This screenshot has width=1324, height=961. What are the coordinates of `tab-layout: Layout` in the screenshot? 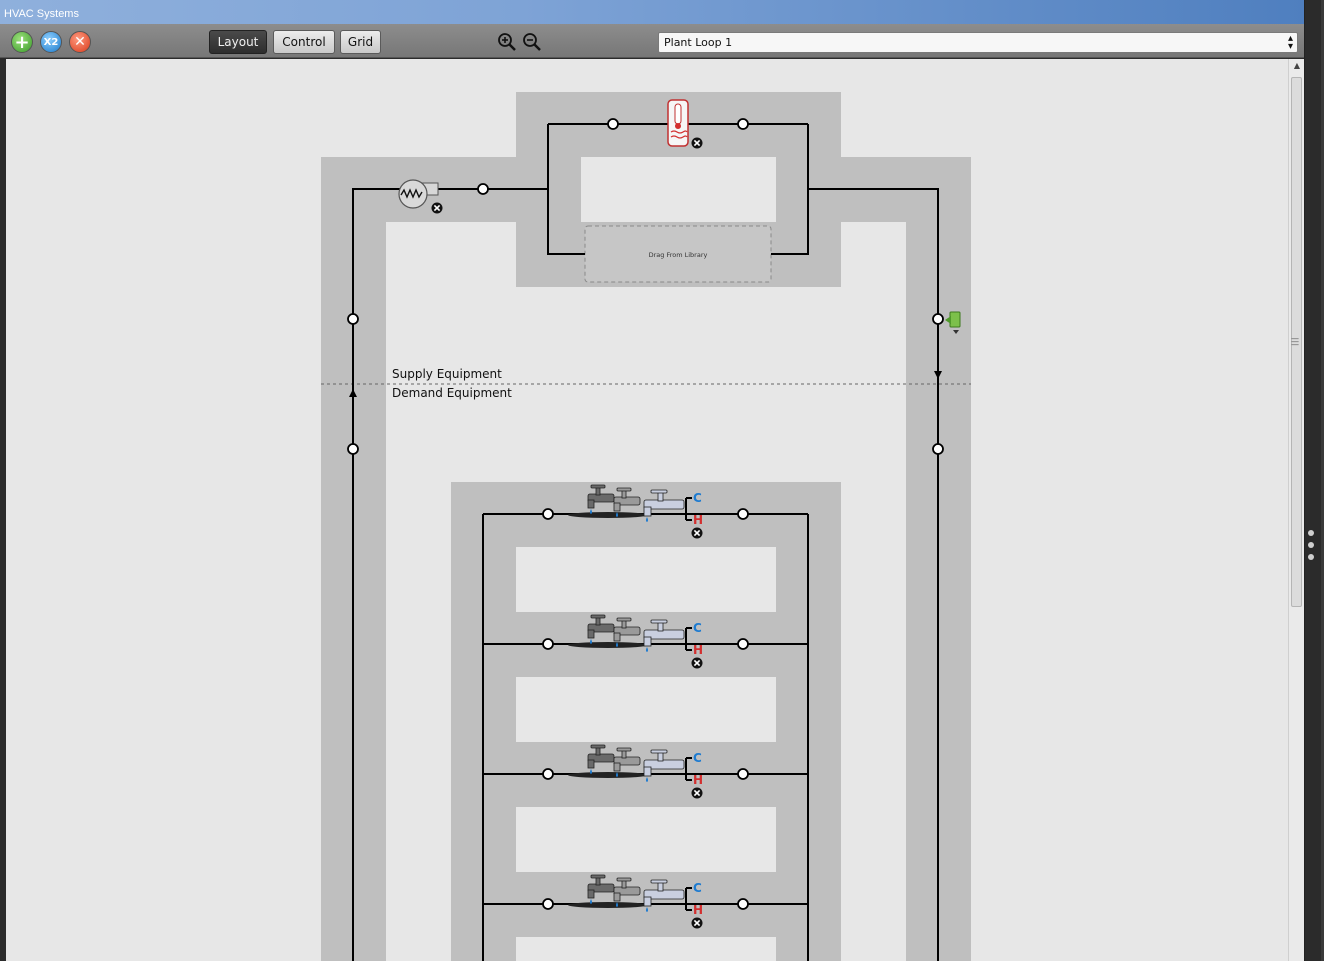 It's located at (238, 42).